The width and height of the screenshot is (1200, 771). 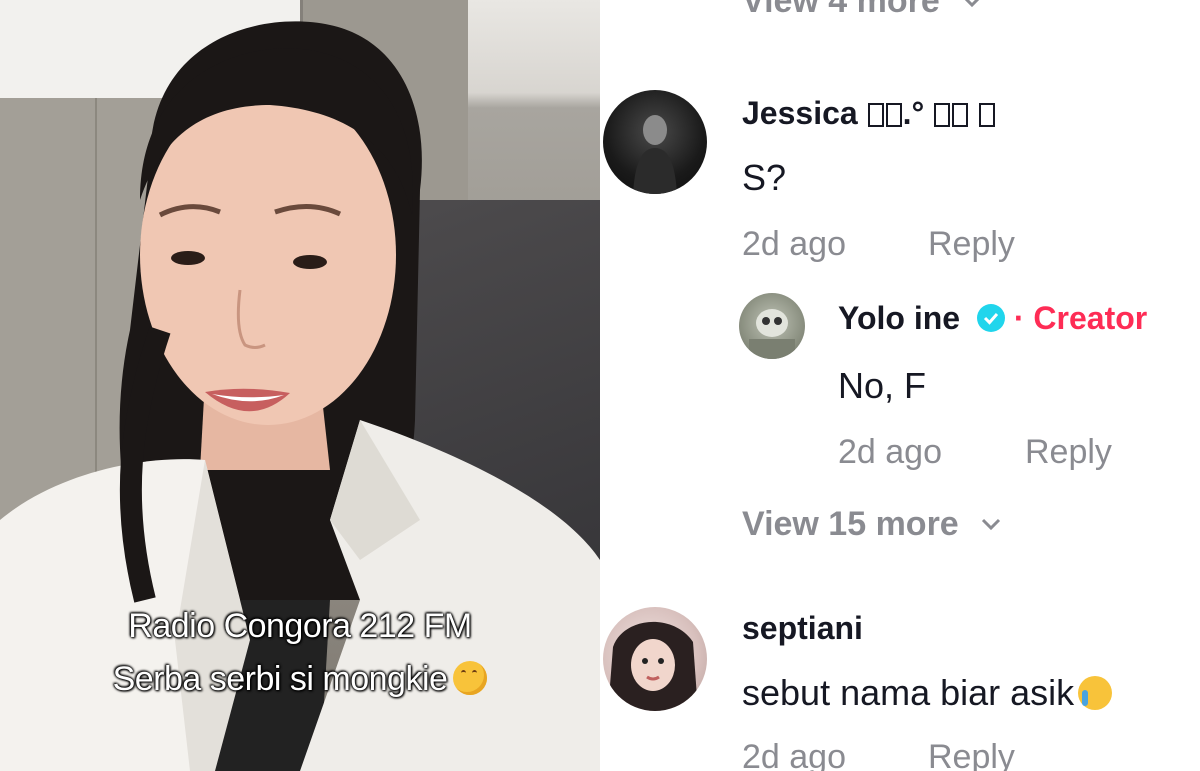 What do you see at coordinates (764, 177) in the screenshot?
I see `comment-text: S?` at bounding box center [764, 177].